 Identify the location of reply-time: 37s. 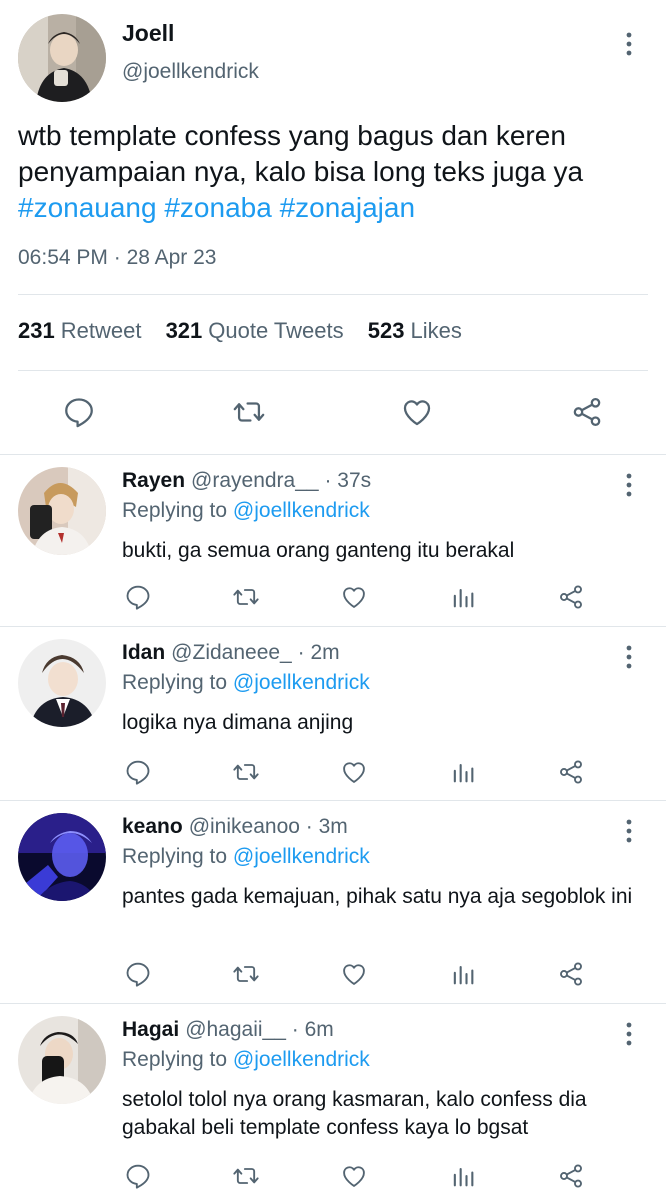
(354, 480).